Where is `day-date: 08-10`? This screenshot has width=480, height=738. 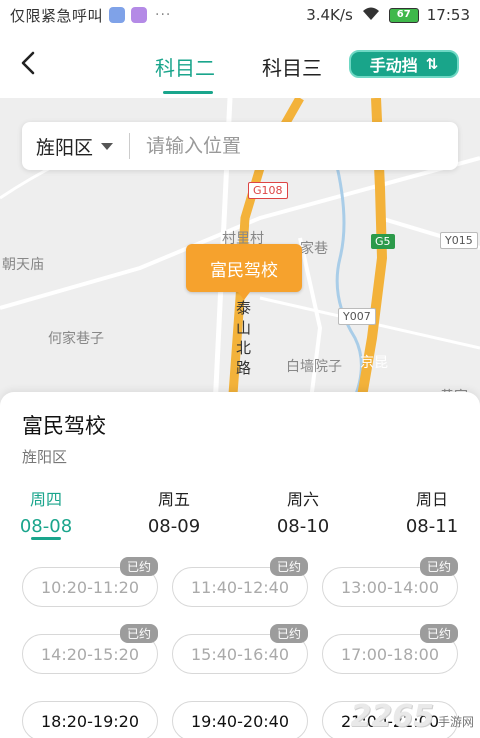
day-date: 08-10 is located at coordinates (303, 526).